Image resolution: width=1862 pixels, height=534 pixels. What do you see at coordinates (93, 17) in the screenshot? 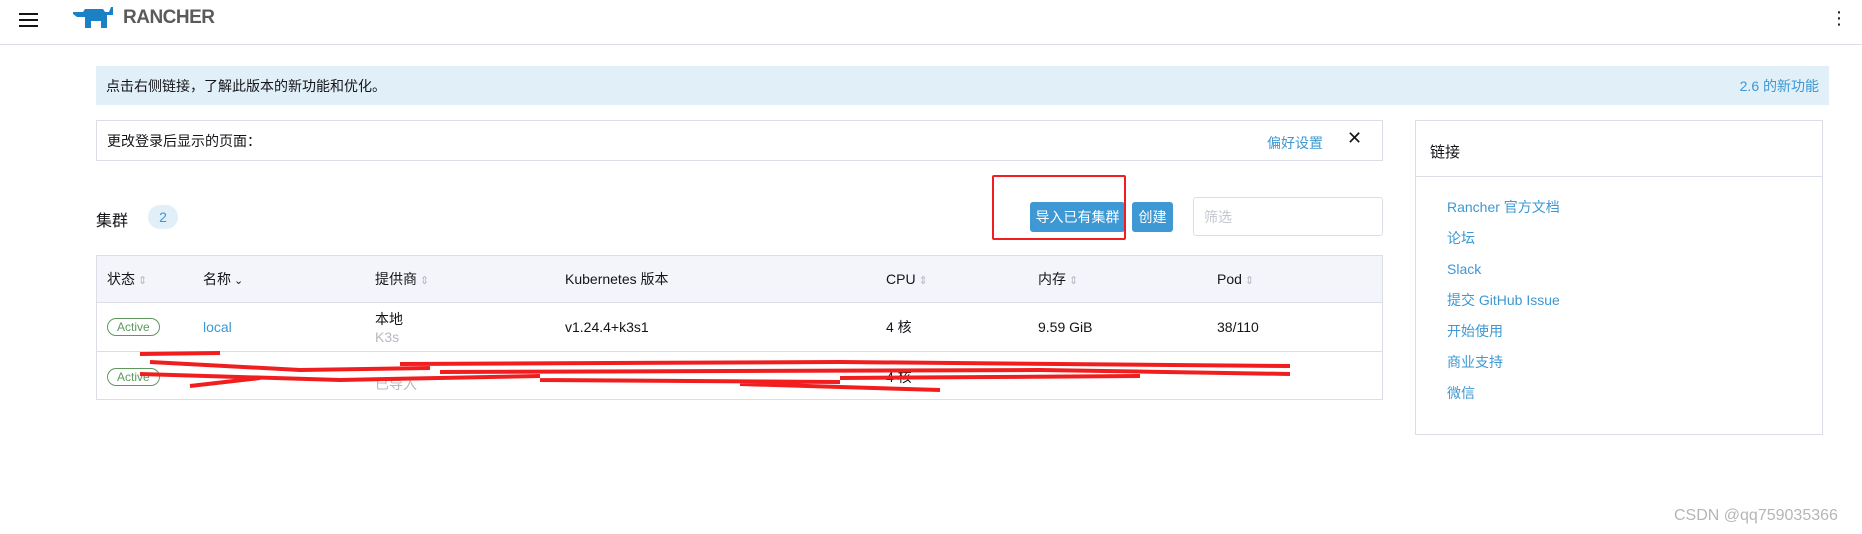
I see `rancher-bull-icon` at bounding box center [93, 17].